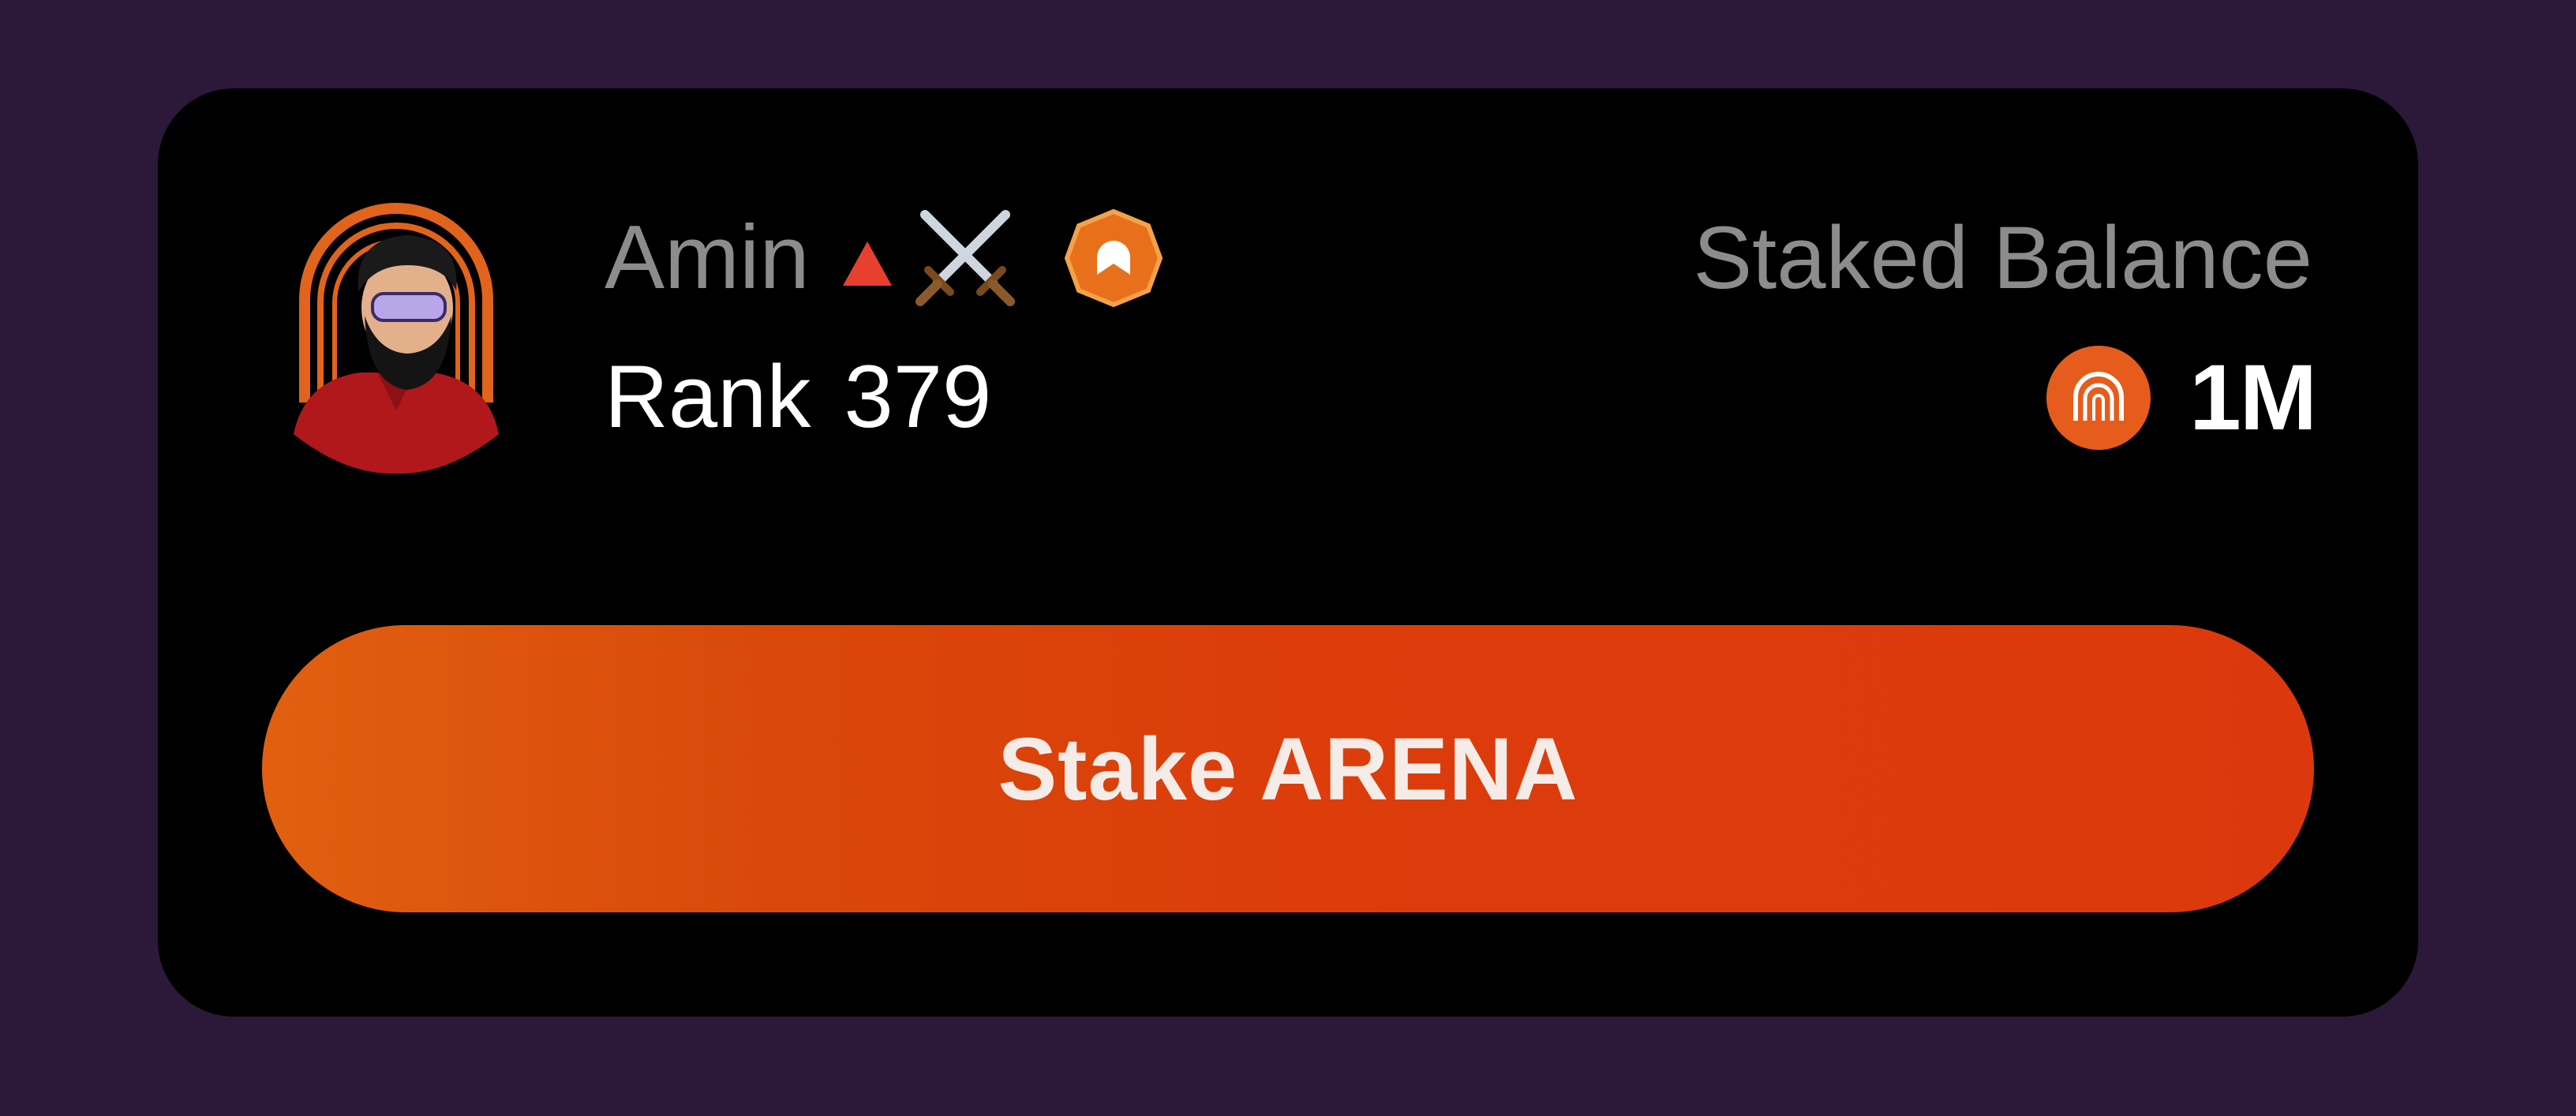  Describe the element at coordinates (867, 263) in the screenshot. I see `trend-up-icon` at that location.